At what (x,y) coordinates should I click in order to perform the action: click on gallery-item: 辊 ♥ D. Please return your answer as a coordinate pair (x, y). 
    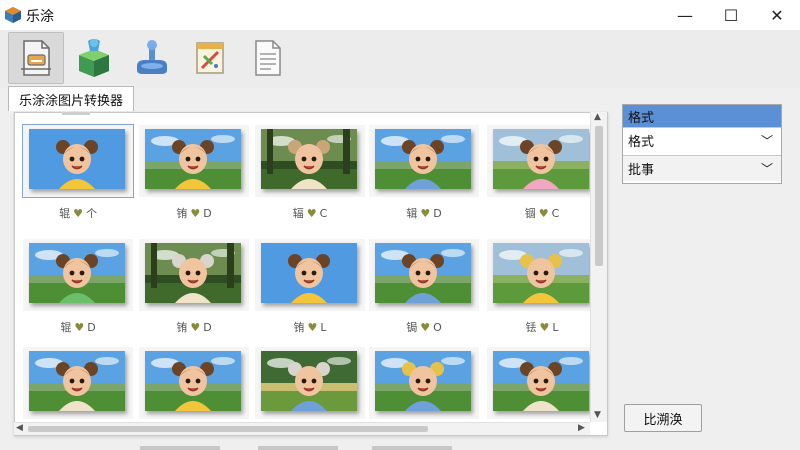
    Looking at the image, I should click on (78, 292).